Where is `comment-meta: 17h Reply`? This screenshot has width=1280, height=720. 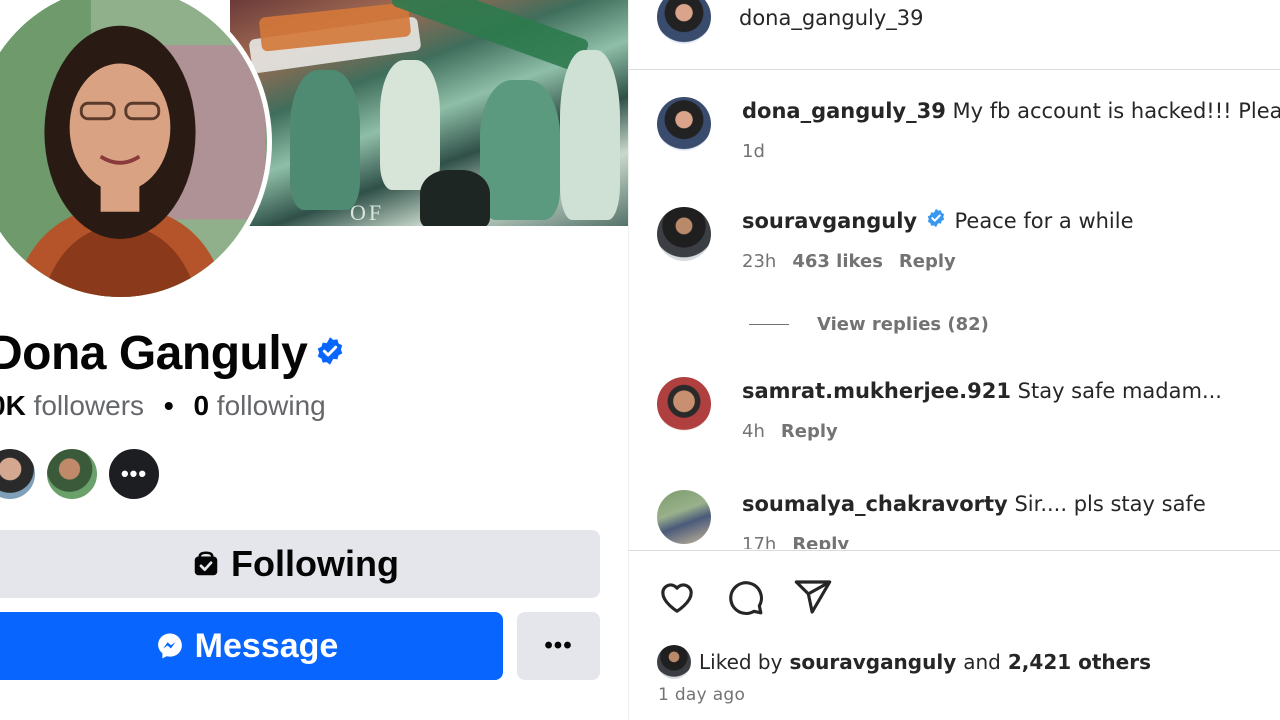 comment-meta: 17h Reply is located at coordinates (803, 541).